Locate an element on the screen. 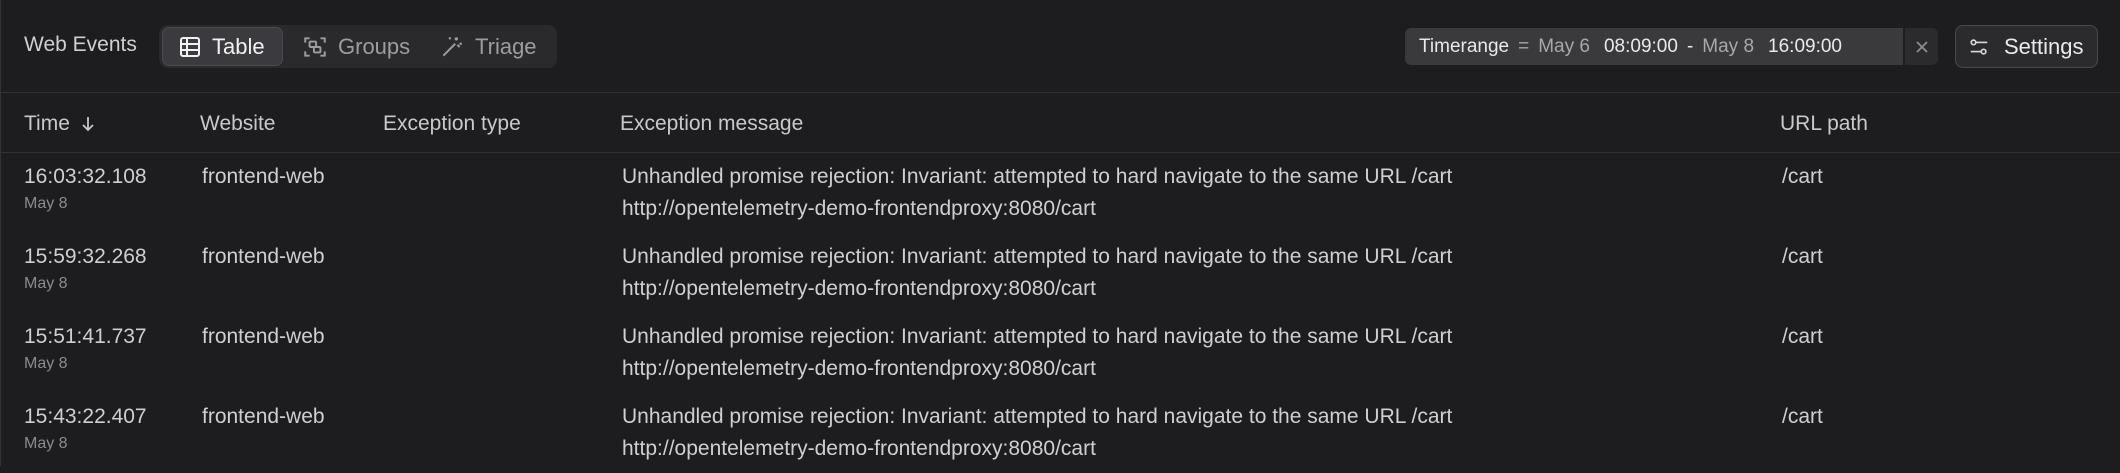  column-url-path-label: URL path is located at coordinates (1824, 123).